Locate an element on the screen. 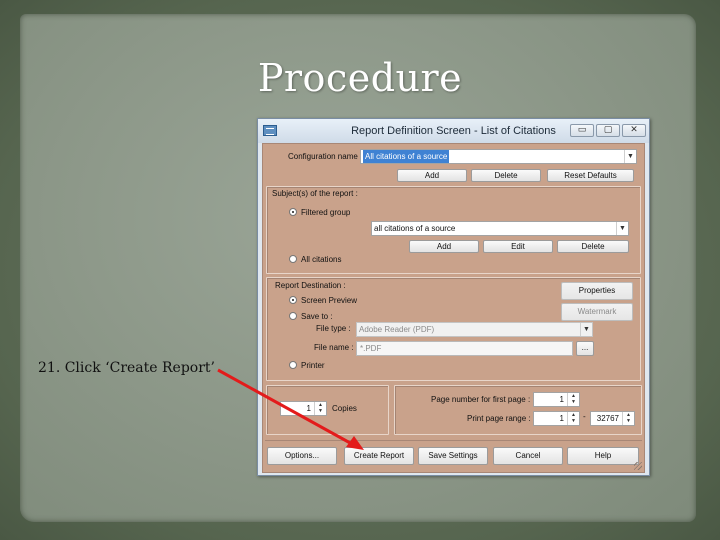 This screenshot has width=720, height=540. first-page-value: 1 is located at coordinates (561, 399).